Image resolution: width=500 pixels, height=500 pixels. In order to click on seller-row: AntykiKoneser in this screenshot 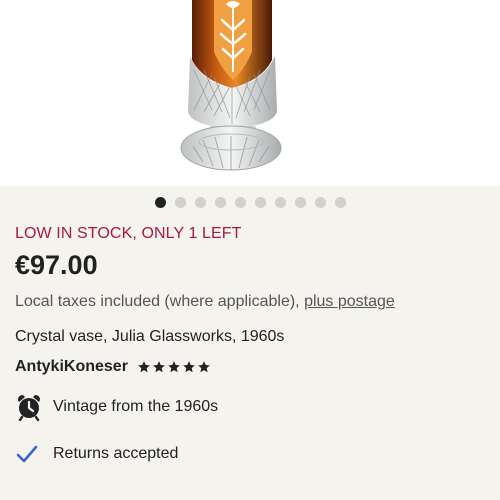, I will do `click(113, 367)`.